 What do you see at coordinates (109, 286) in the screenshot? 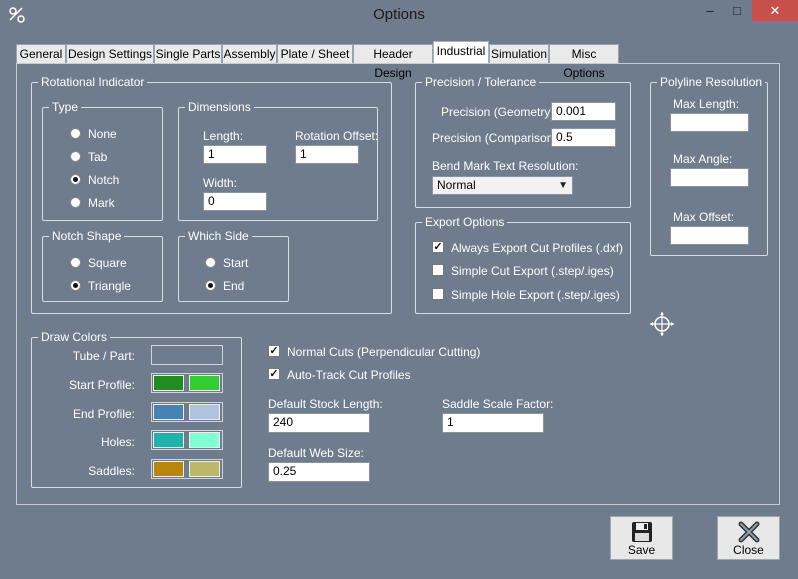
I see `notch-triangle-label: Triangle` at bounding box center [109, 286].